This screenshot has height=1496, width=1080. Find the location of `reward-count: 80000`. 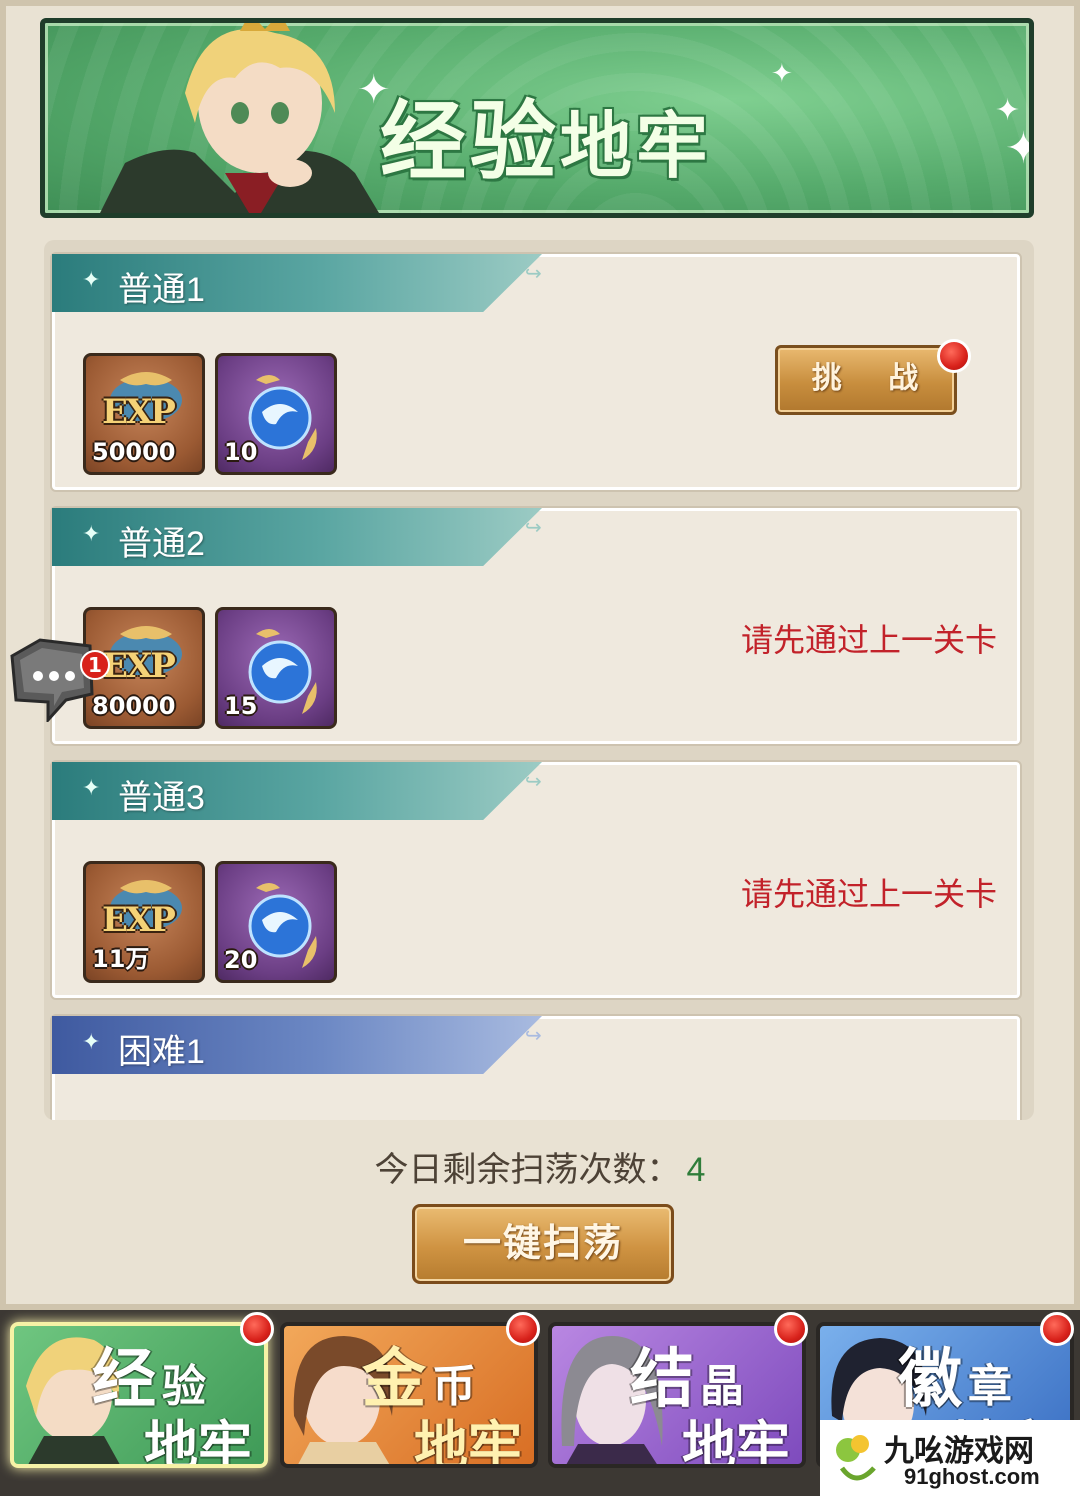

reward-count: 80000 is located at coordinates (134, 706).